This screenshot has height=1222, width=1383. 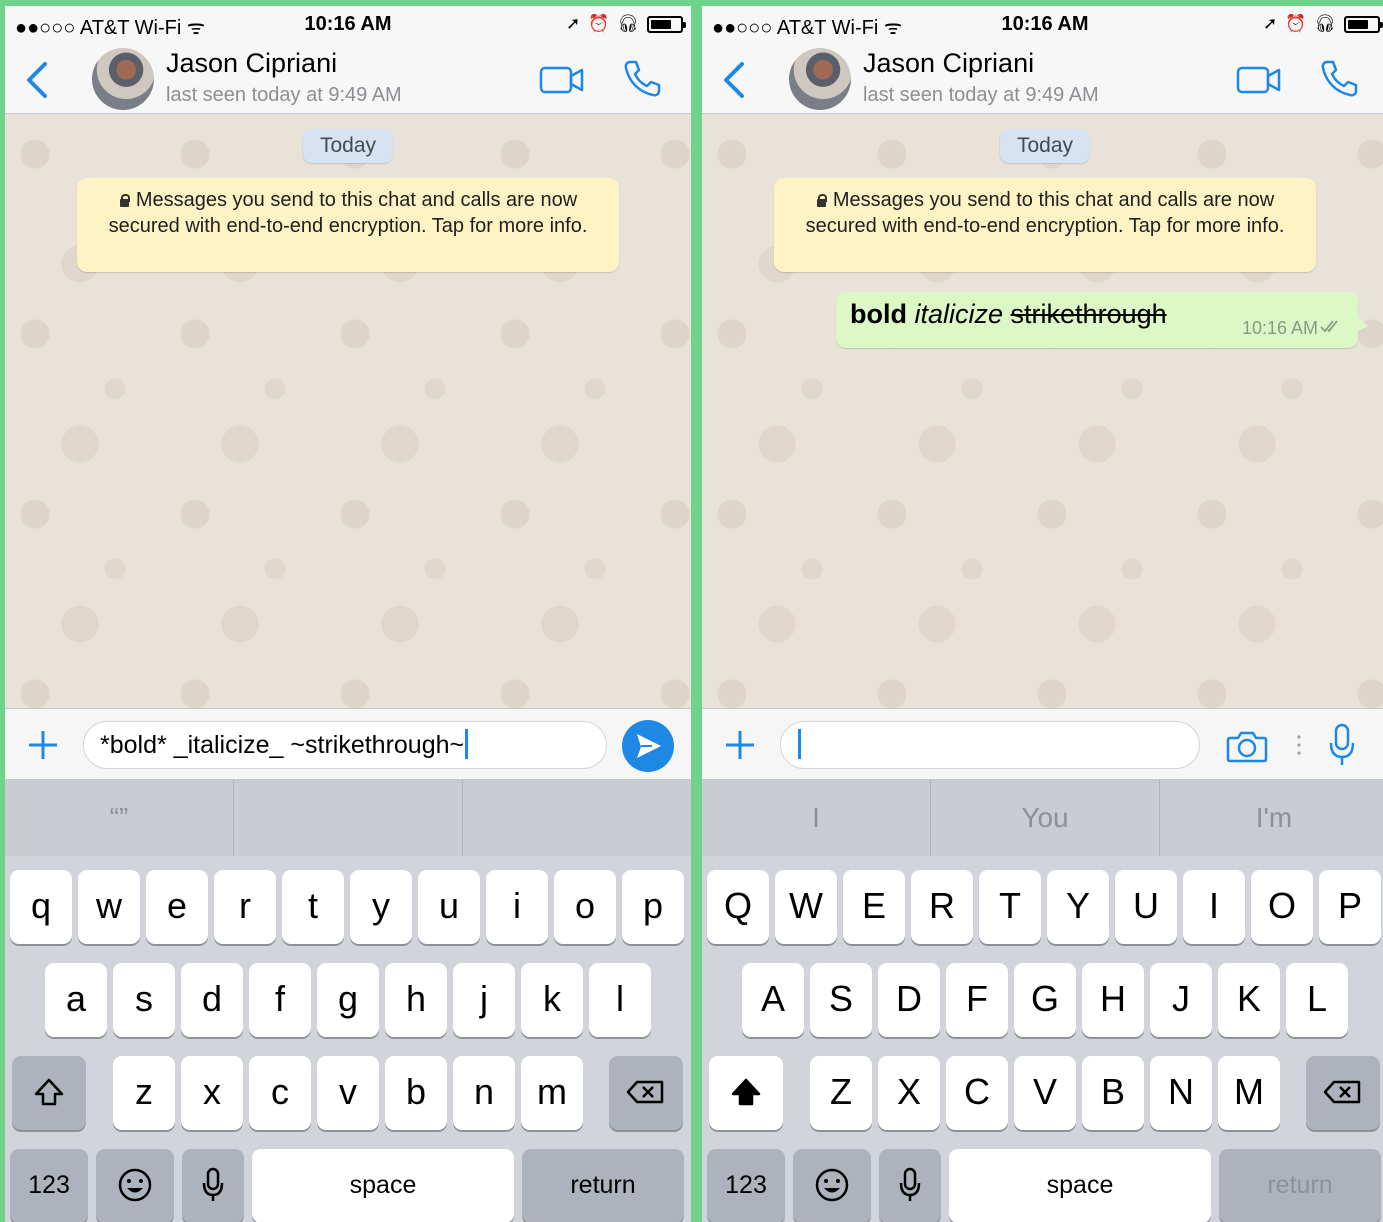 I want to click on key-i: i, so click(x=517, y=907).